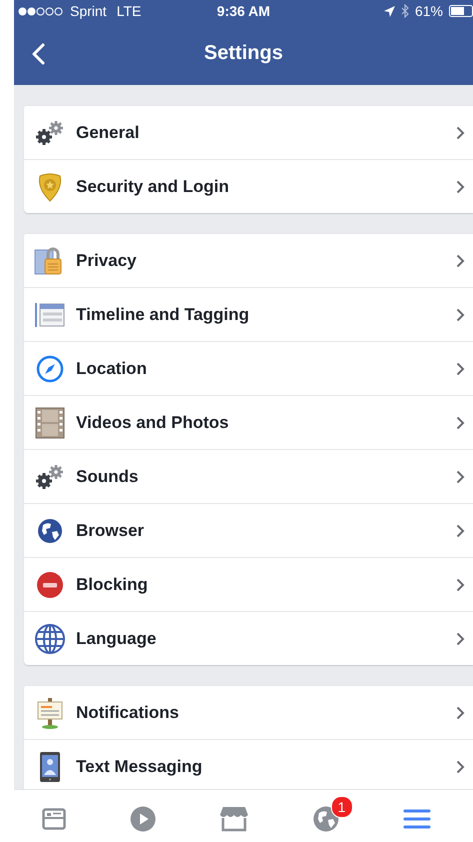 This screenshot has width=473, height=842. What do you see at coordinates (50, 584) in the screenshot?
I see `no-entry-icon` at bounding box center [50, 584].